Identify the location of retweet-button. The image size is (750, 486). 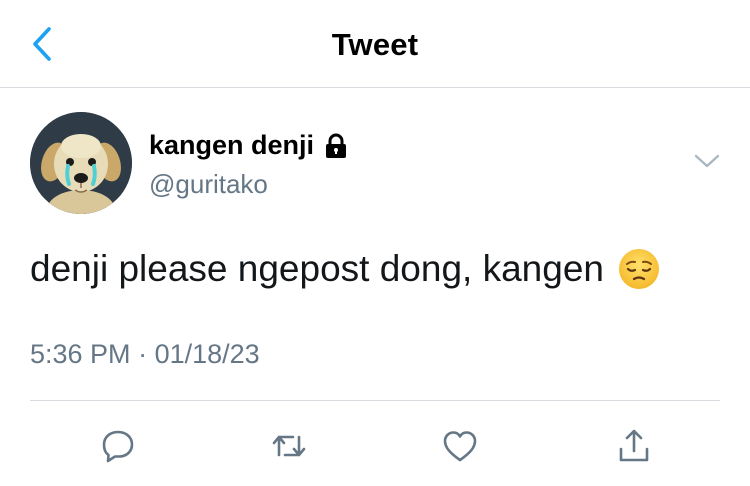
(289, 446).